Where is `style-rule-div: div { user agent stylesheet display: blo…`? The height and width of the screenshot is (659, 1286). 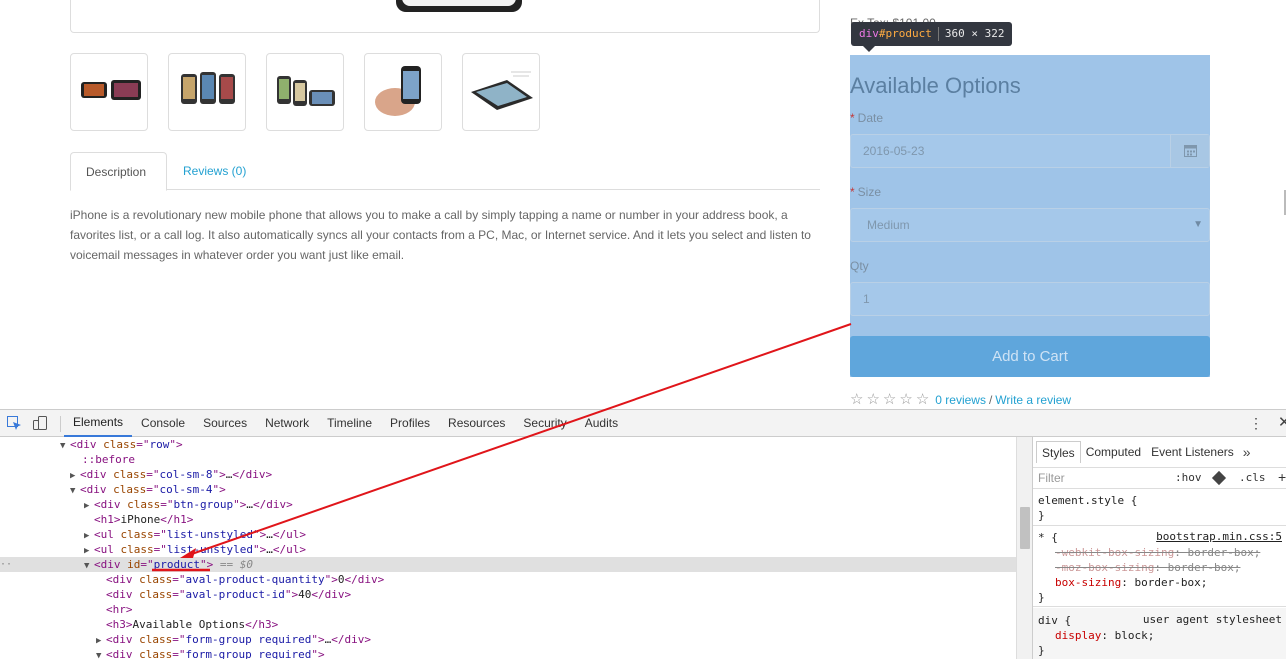 style-rule-div: div { user agent stylesheet display: blo… is located at coordinates (1159, 633).